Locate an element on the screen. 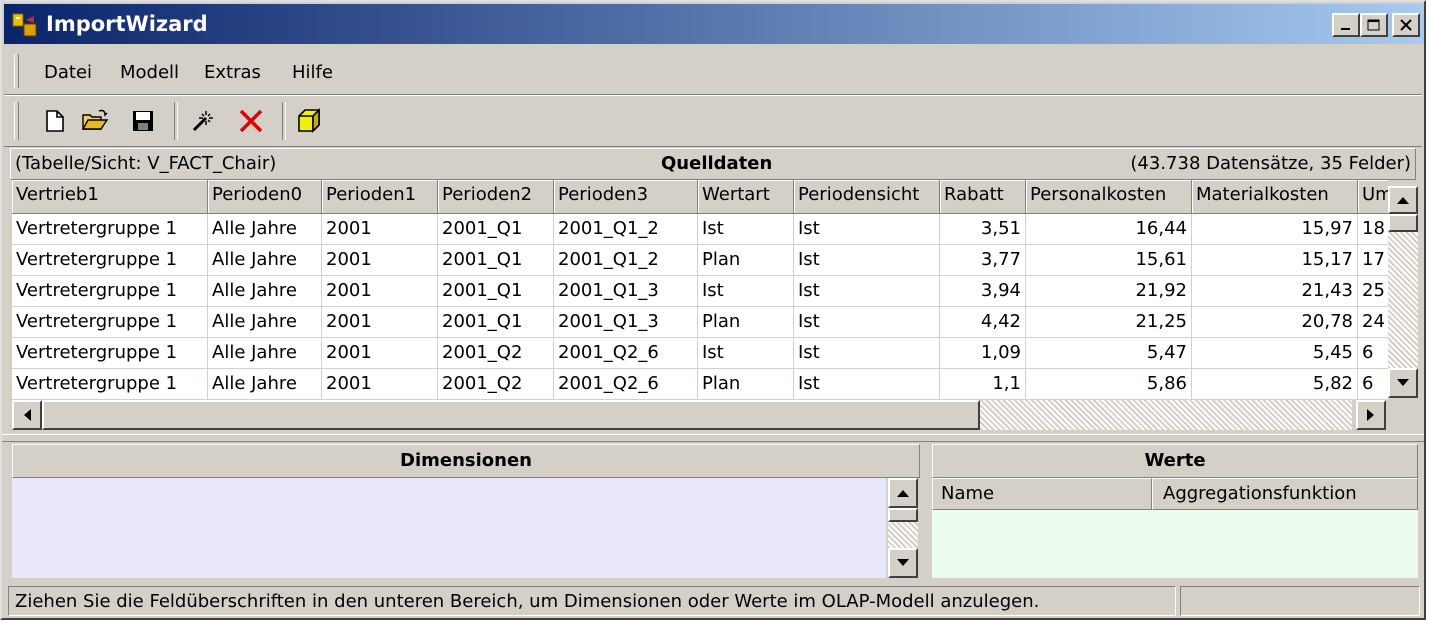  table-cell: 20,78 is located at coordinates (1275, 322).